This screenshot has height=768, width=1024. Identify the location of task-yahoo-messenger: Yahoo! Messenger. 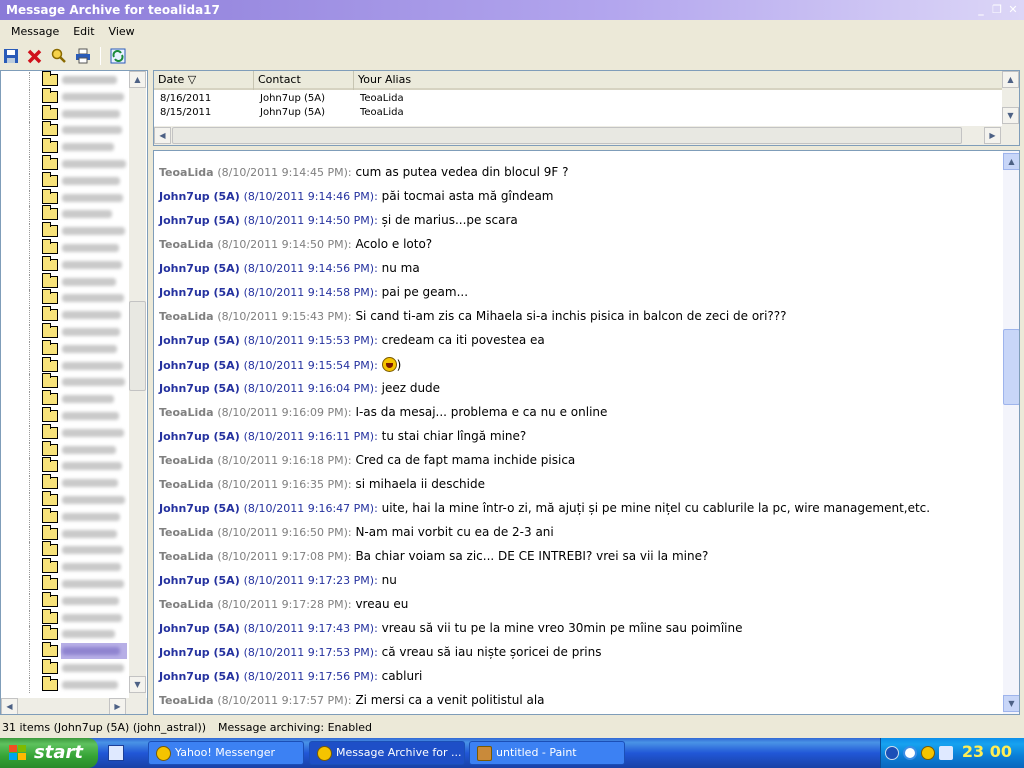
(226, 753).